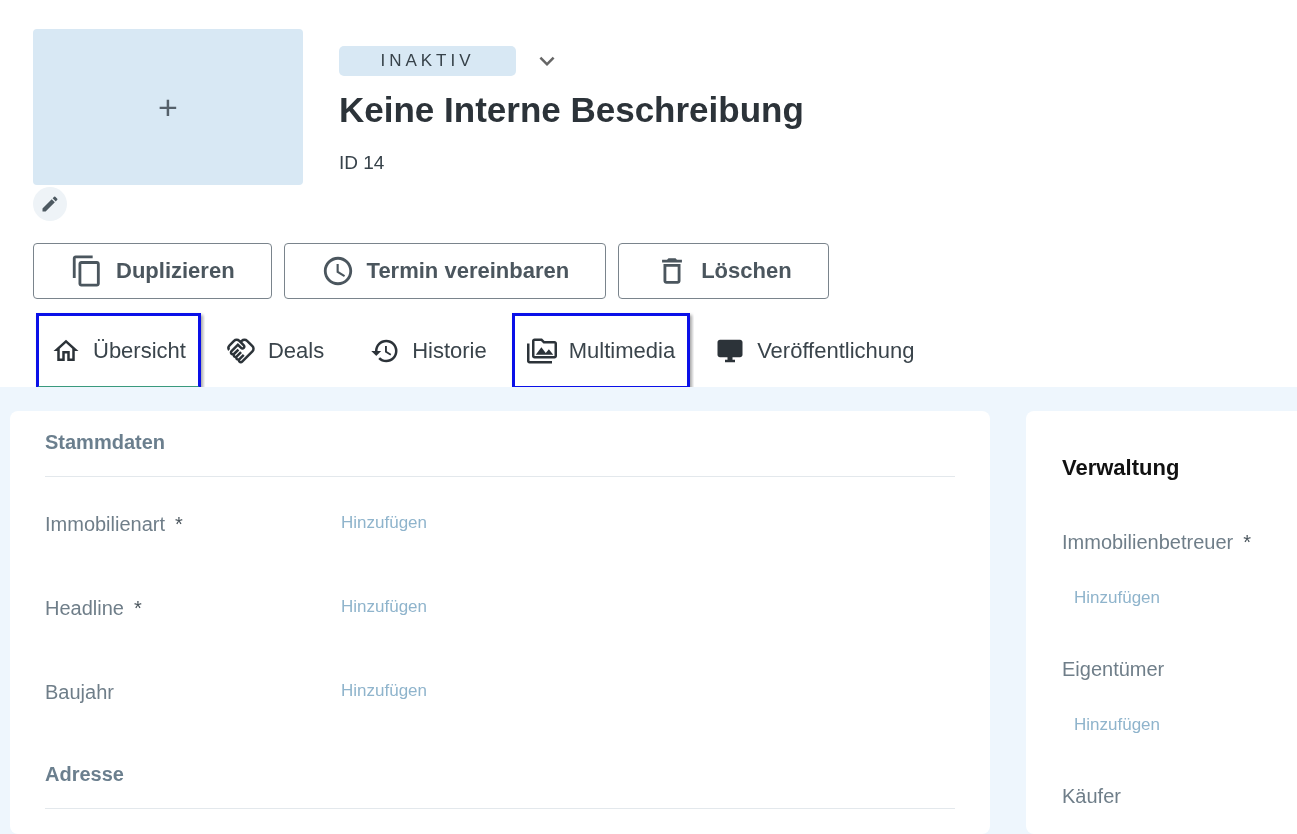 The width and height of the screenshot is (1297, 834). I want to click on action-button: Duplizieren, so click(152, 271).